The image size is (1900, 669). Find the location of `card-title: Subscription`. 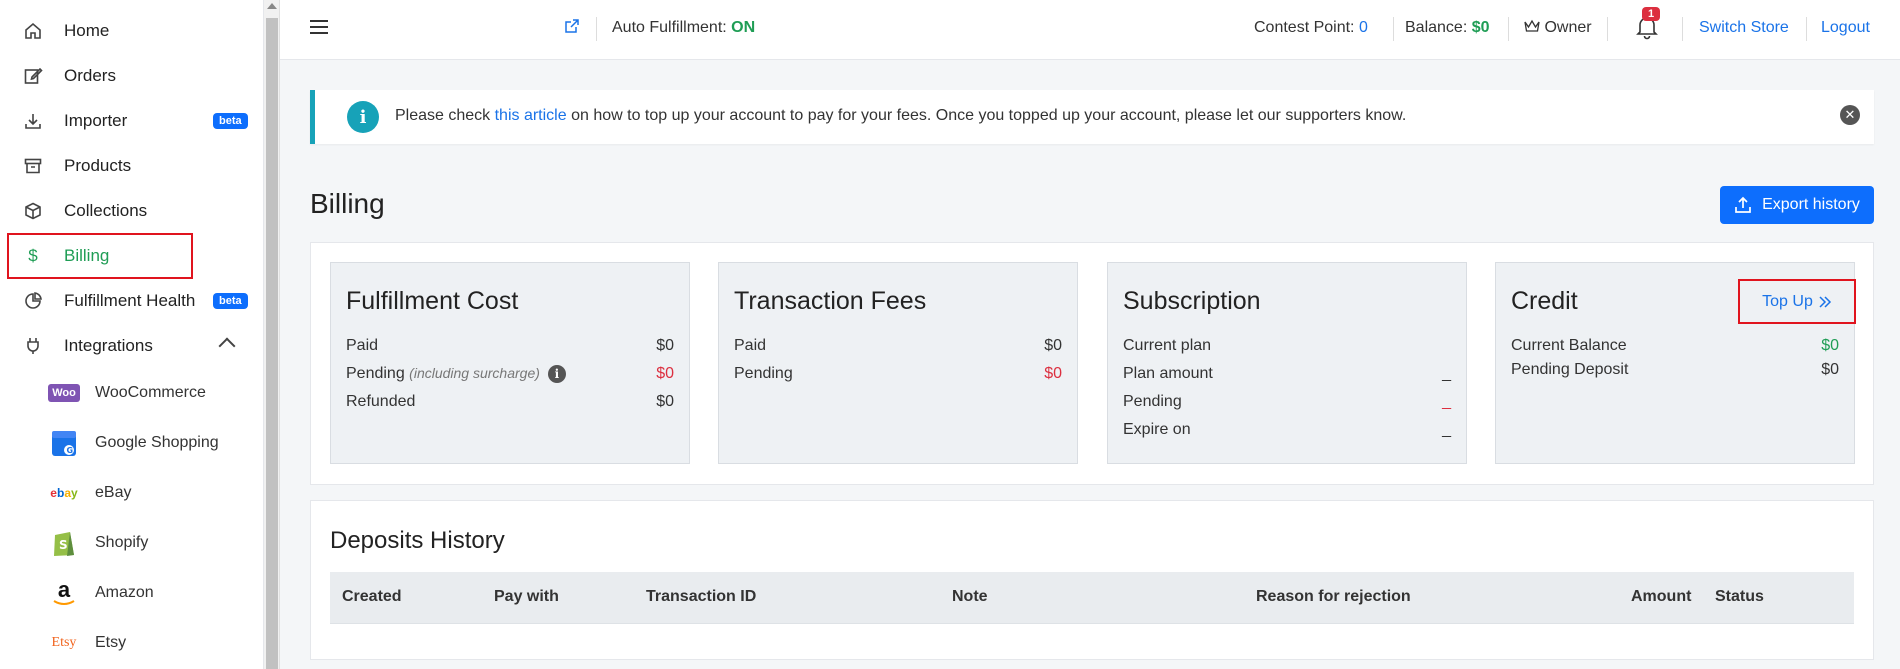

card-title: Subscription is located at coordinates (1192, 301).